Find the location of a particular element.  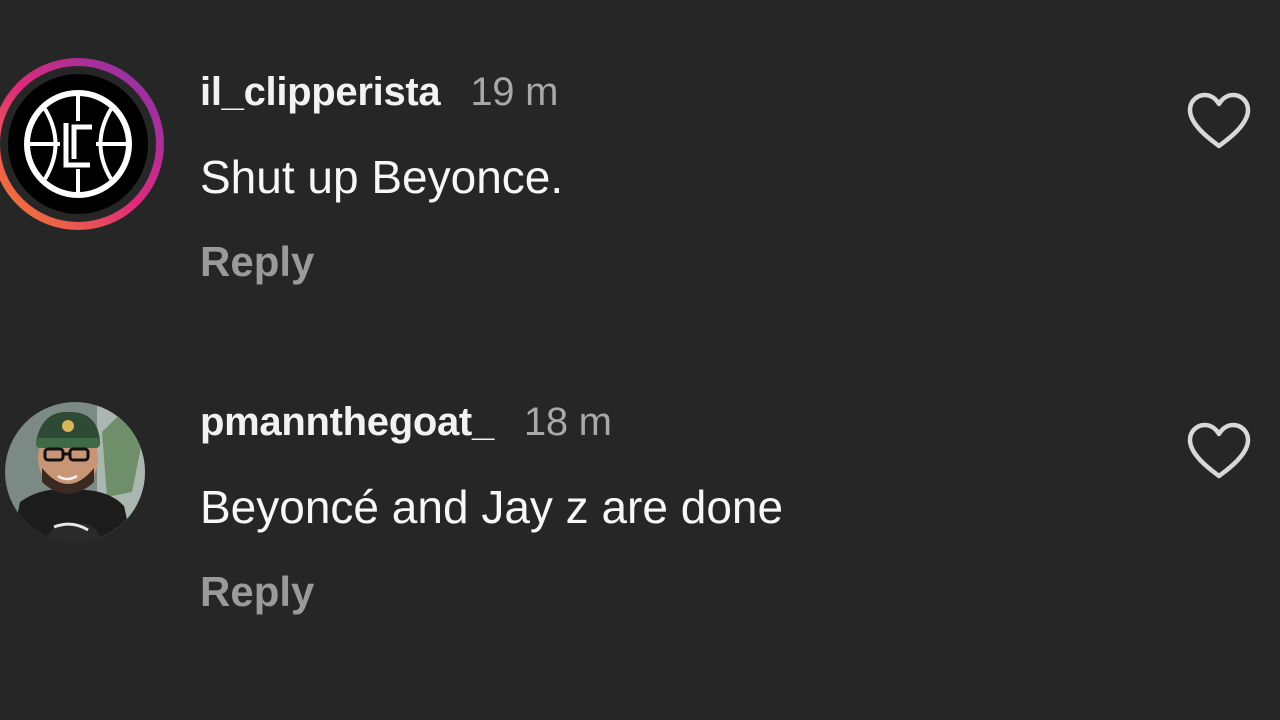

username: pmannthegoat_ is located at coordinates (347, 422).